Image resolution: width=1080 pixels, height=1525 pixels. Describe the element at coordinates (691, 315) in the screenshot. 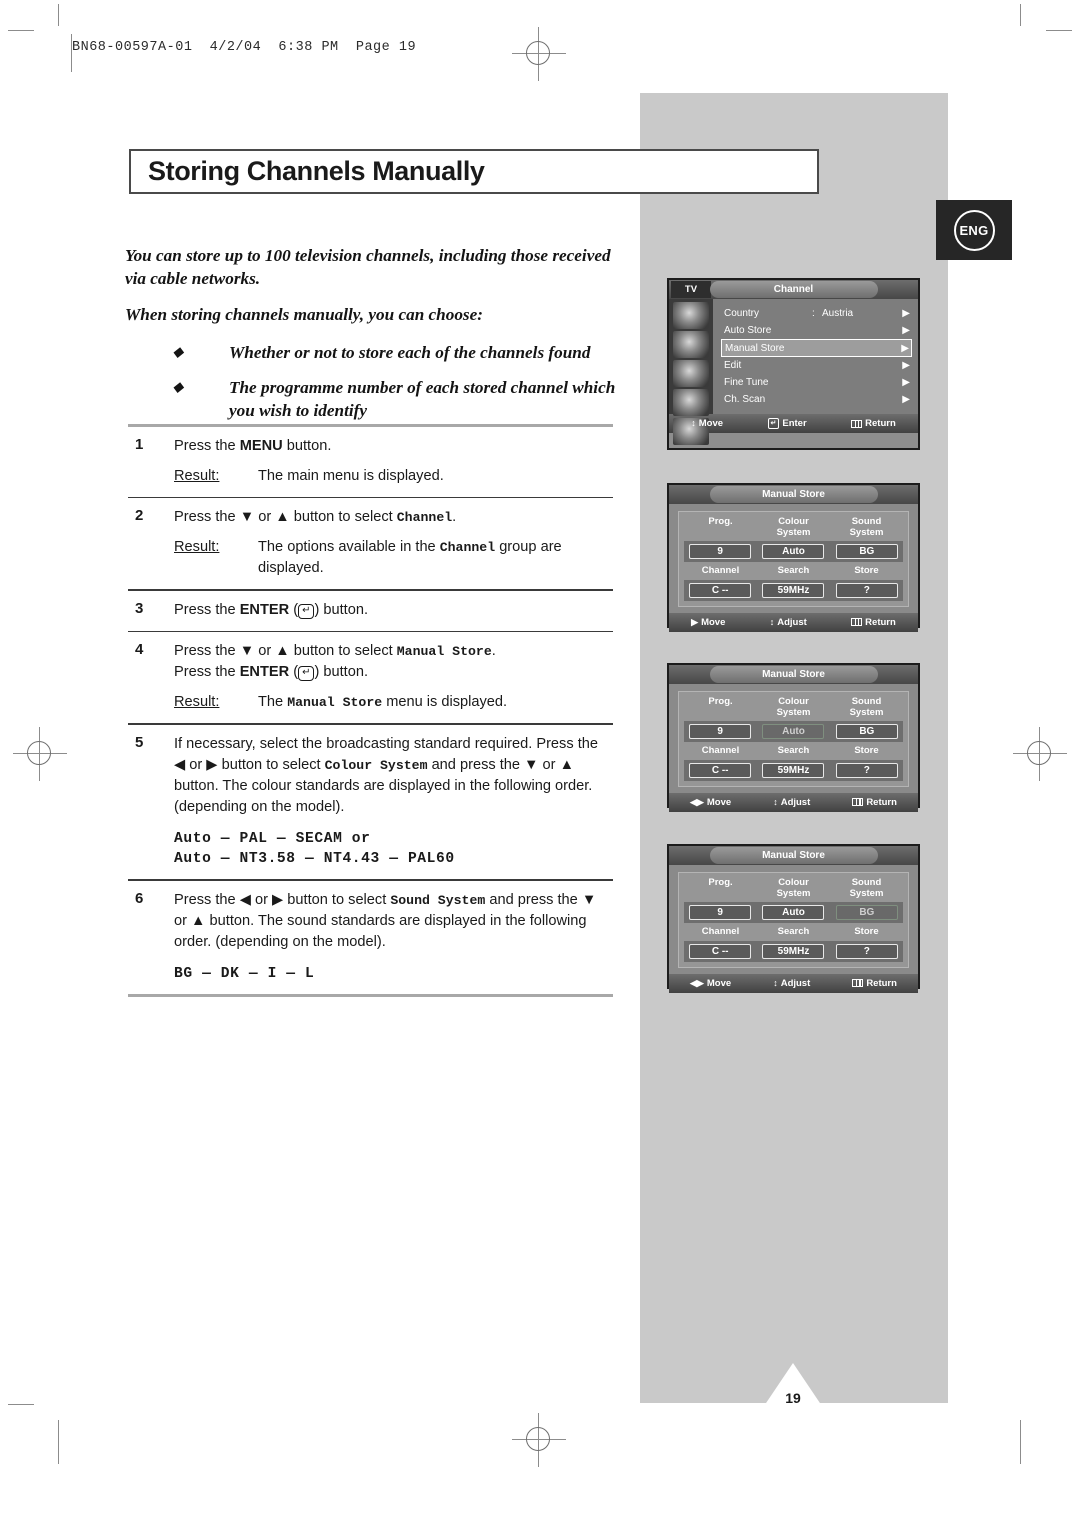

I see `picture-icon` at that location.